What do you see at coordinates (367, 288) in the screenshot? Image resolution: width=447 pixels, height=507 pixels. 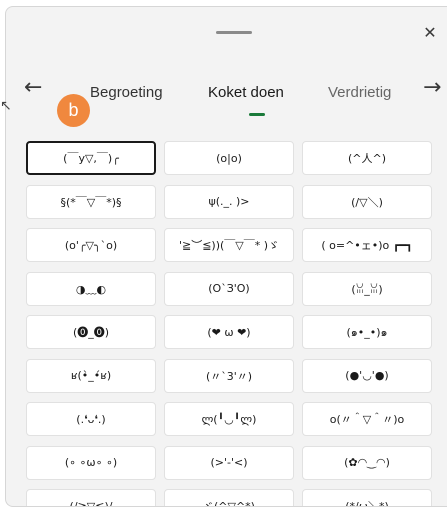 I see `kaomoji-item: (ꈍ_ꈍ)` at bounding box center [367, 288].